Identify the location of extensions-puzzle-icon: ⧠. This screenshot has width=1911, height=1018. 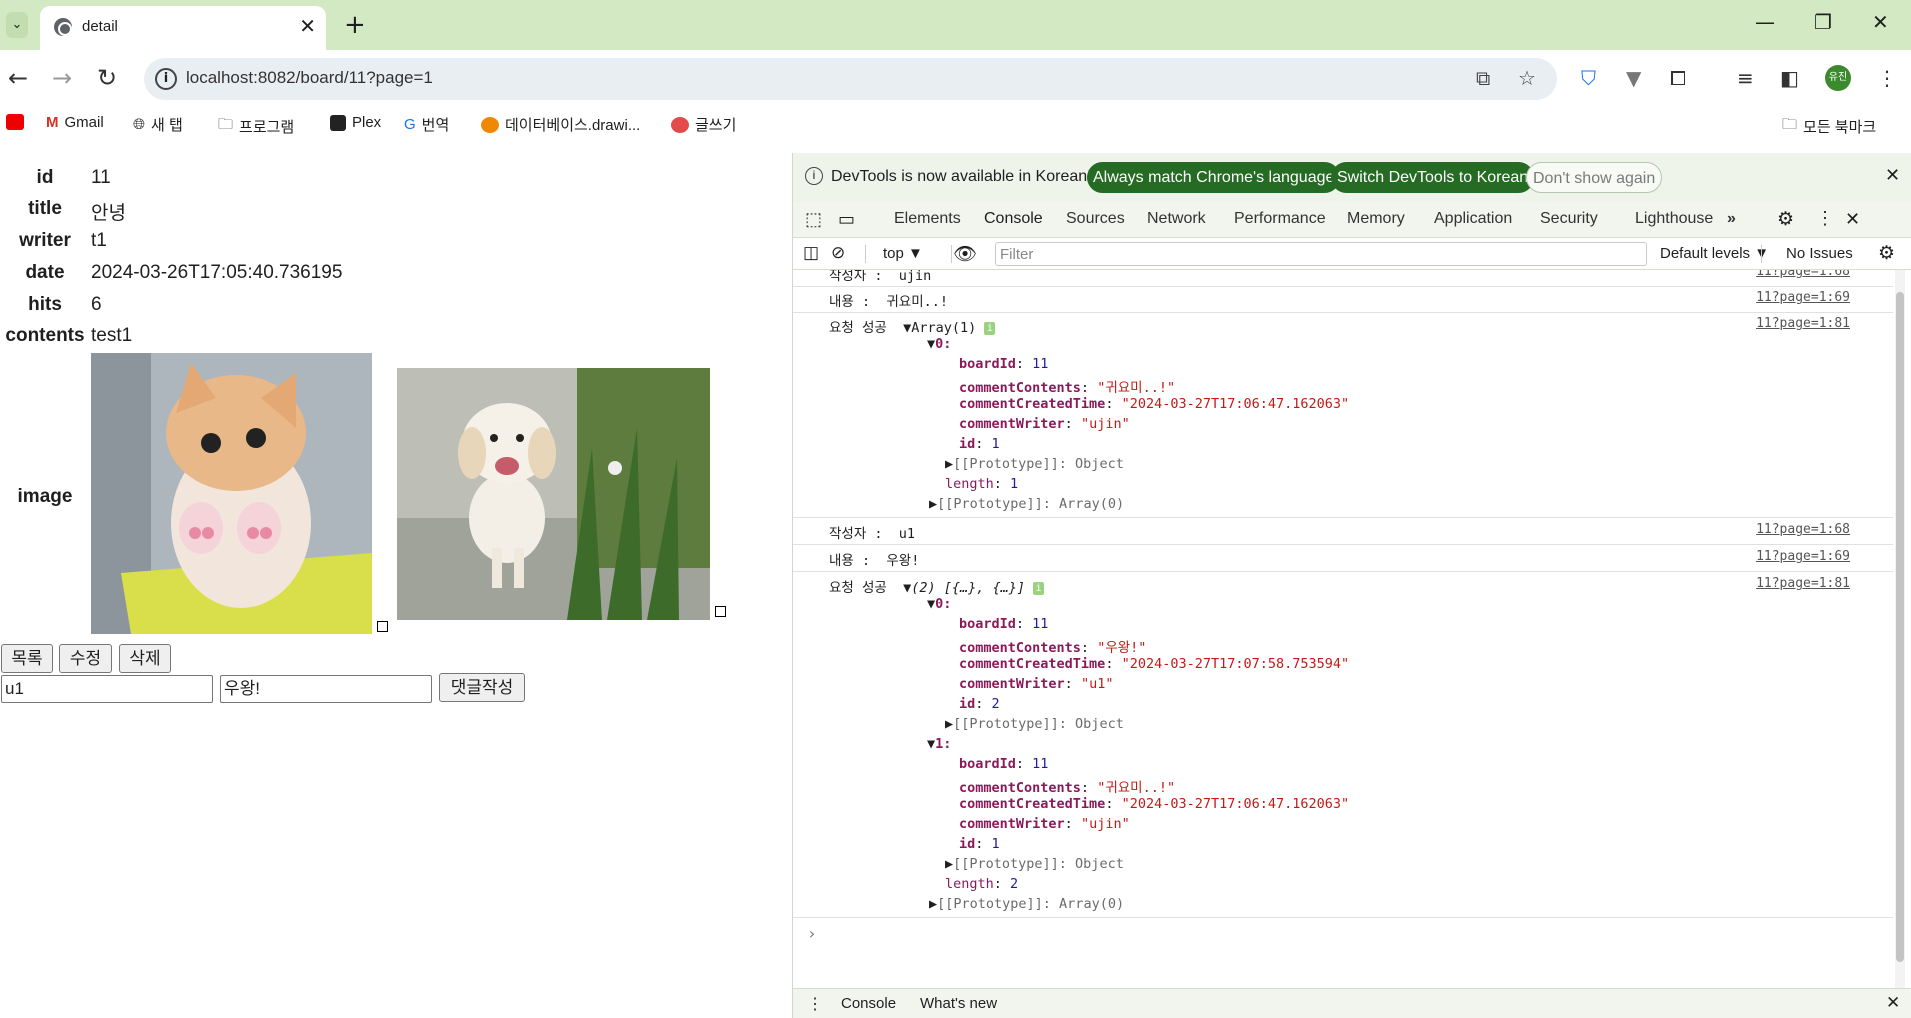
(1678, 78).